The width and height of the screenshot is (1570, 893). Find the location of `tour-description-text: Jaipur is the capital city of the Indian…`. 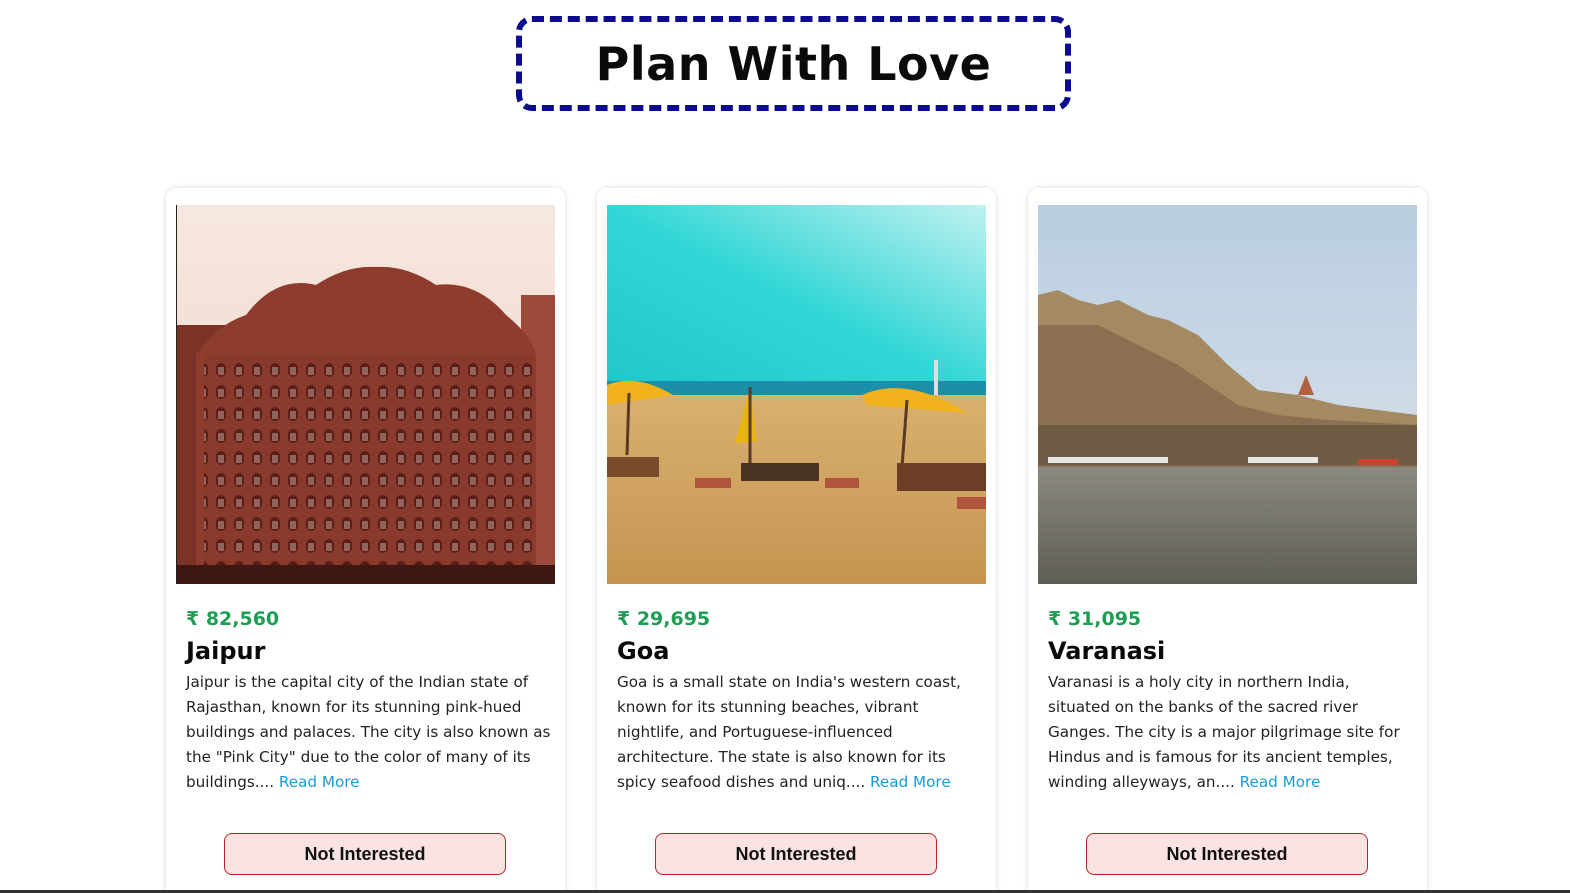

tour-description-text: Jaipur is the capital city of the Indian… is located at coordinates (368, 732).